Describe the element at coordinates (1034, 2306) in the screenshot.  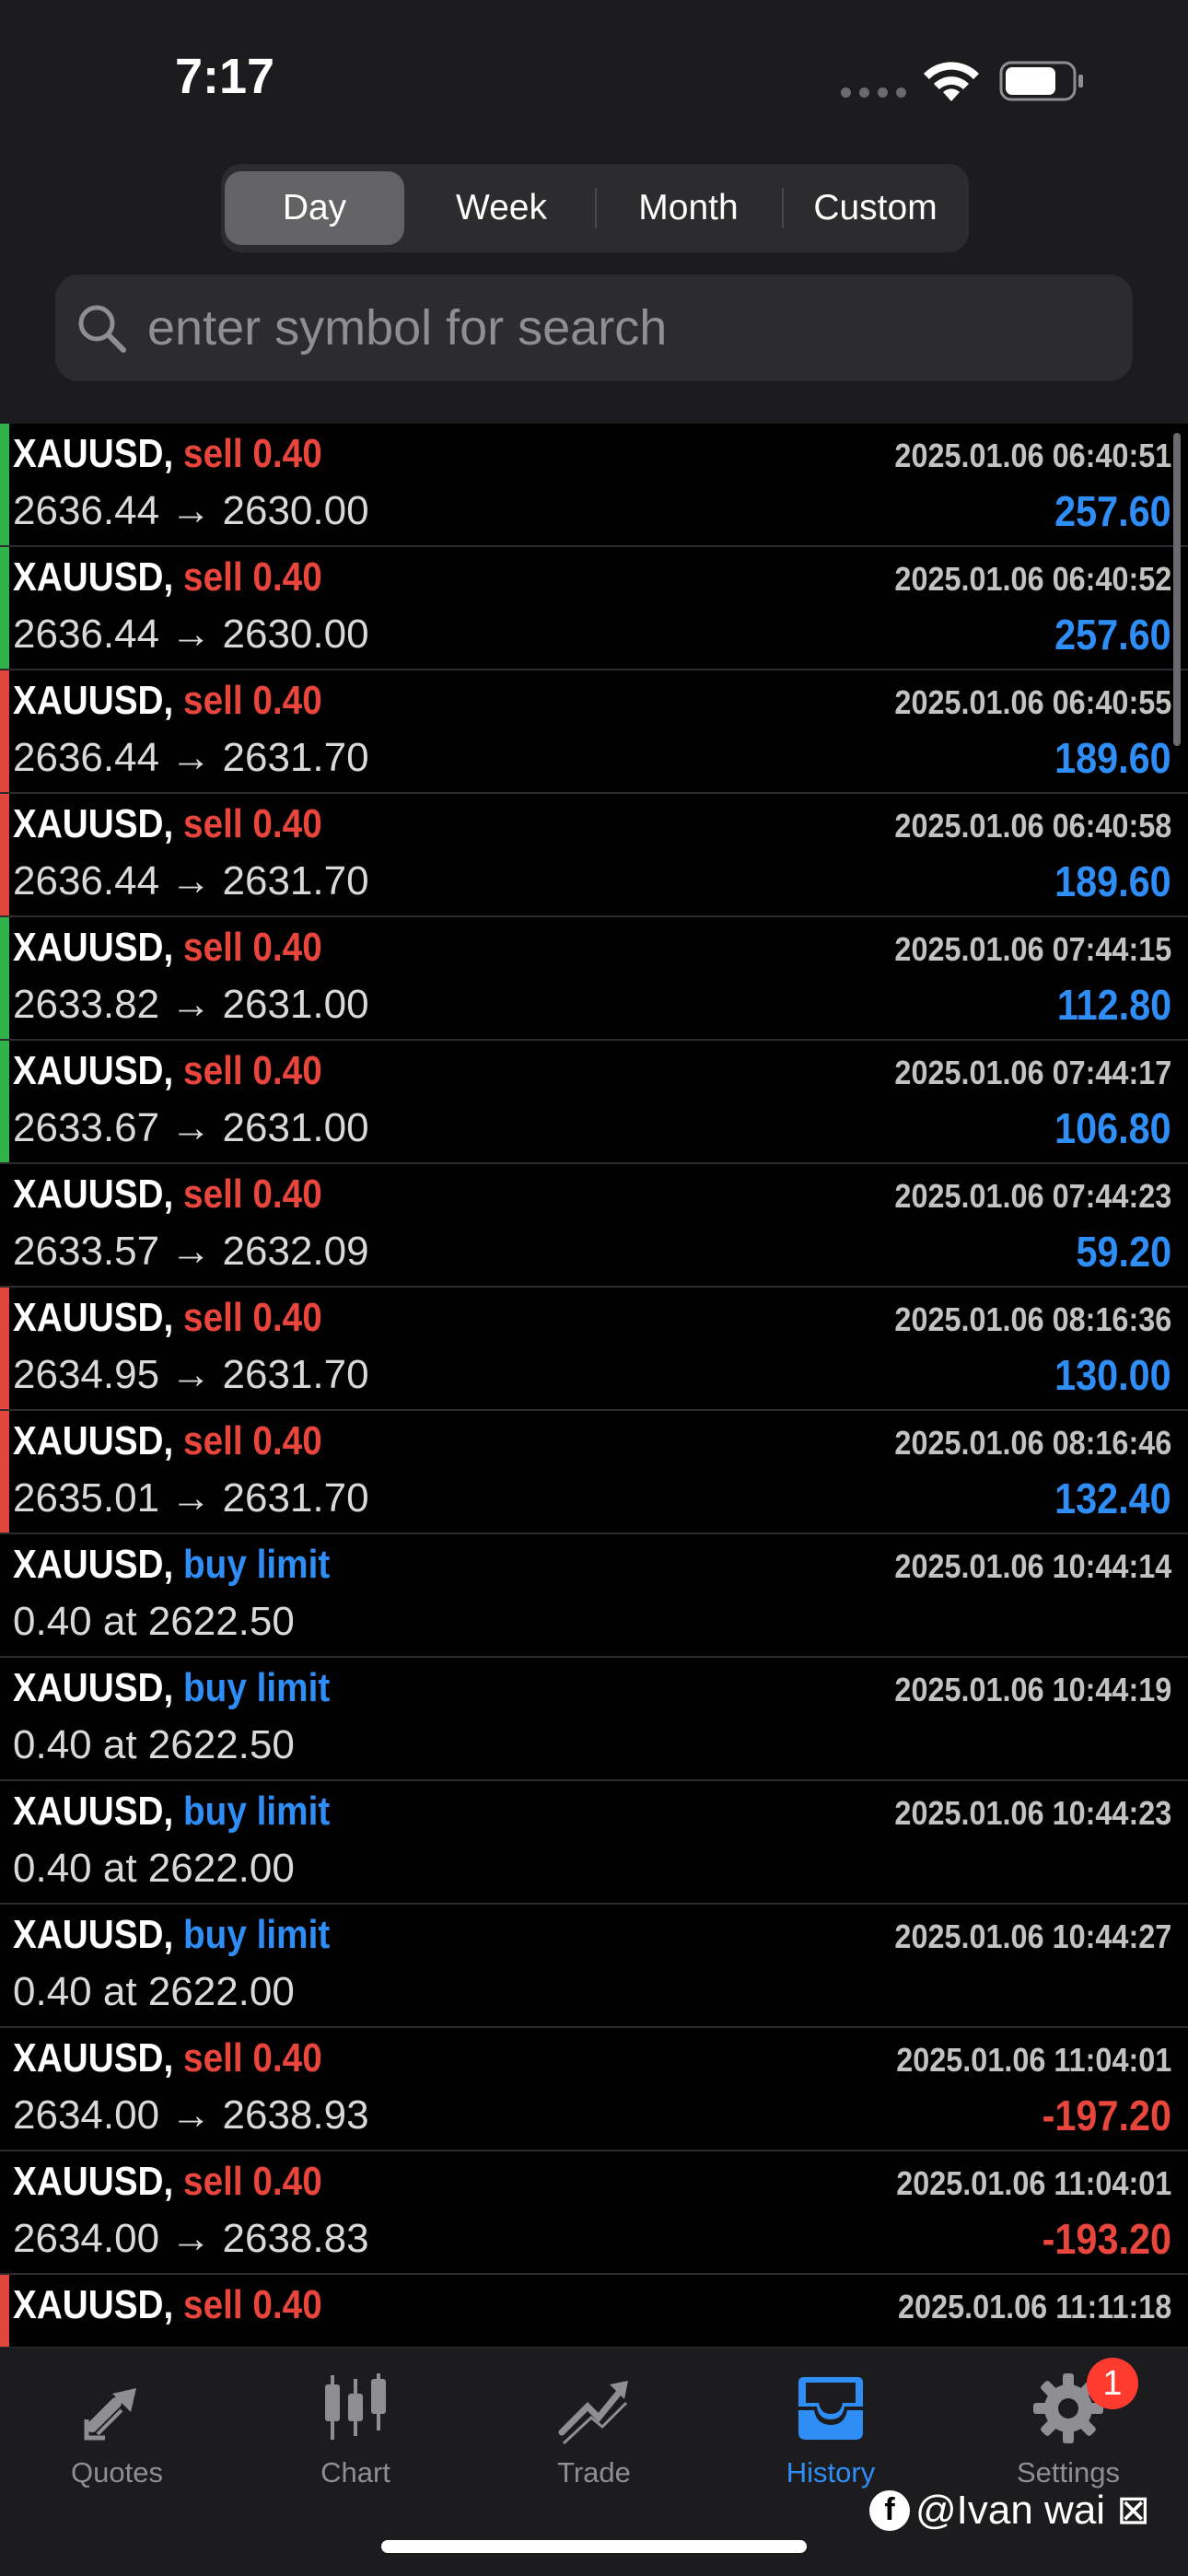
I see `row-timestamp: 2025.01.06 11:11:18` at that location.